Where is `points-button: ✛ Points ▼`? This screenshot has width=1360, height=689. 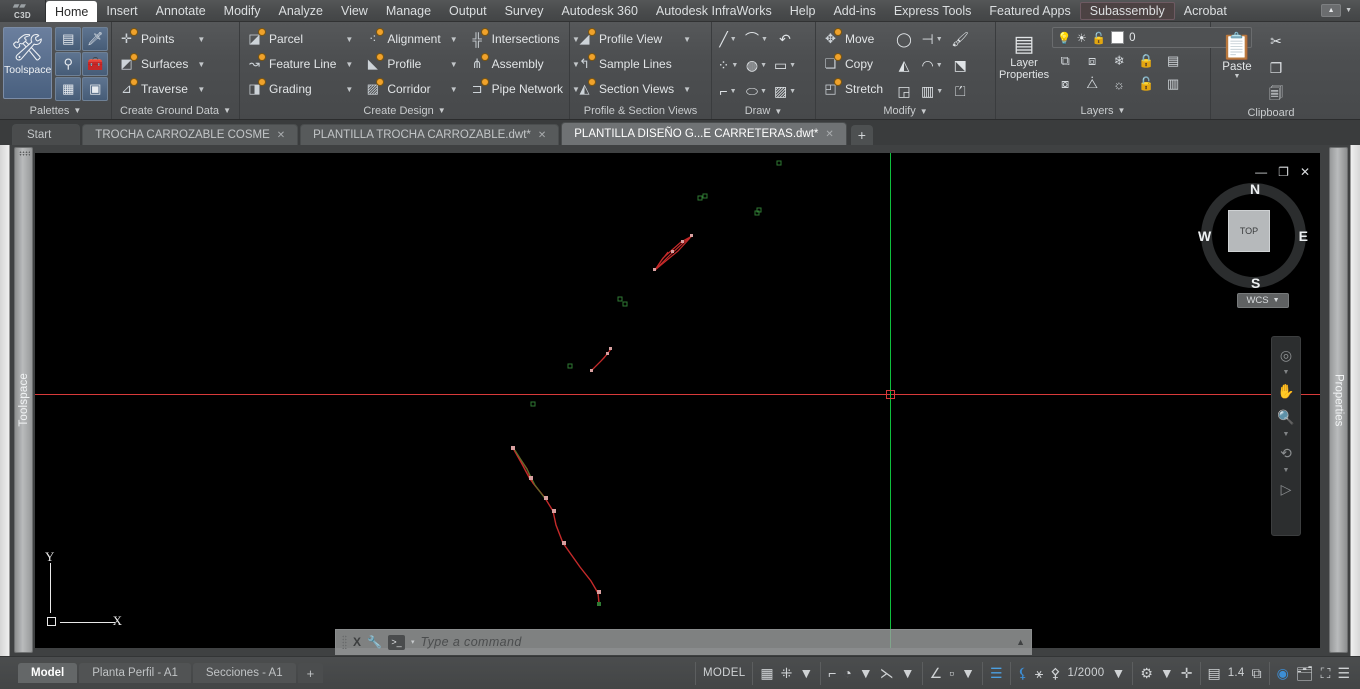
points-button: ✛ Points ▼ is located at coordinates (162, 39).